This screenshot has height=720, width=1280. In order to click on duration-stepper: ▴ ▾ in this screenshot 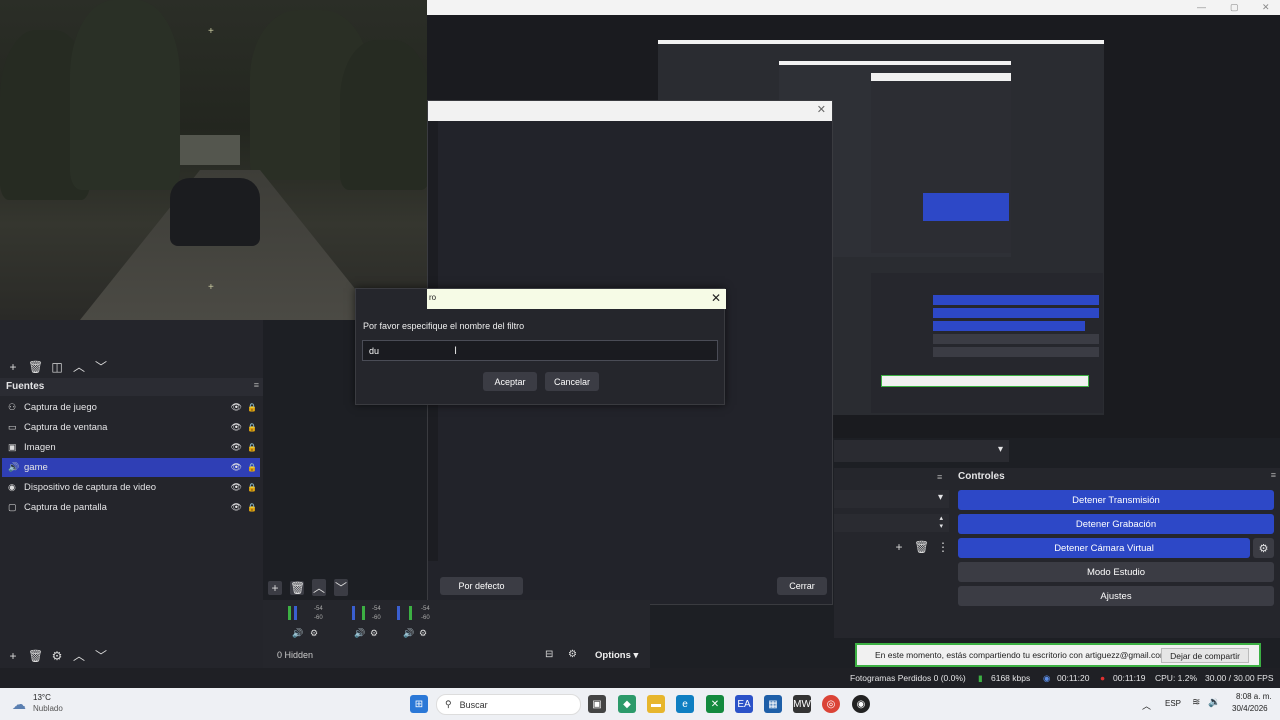, I will do `click(891, 523)`.